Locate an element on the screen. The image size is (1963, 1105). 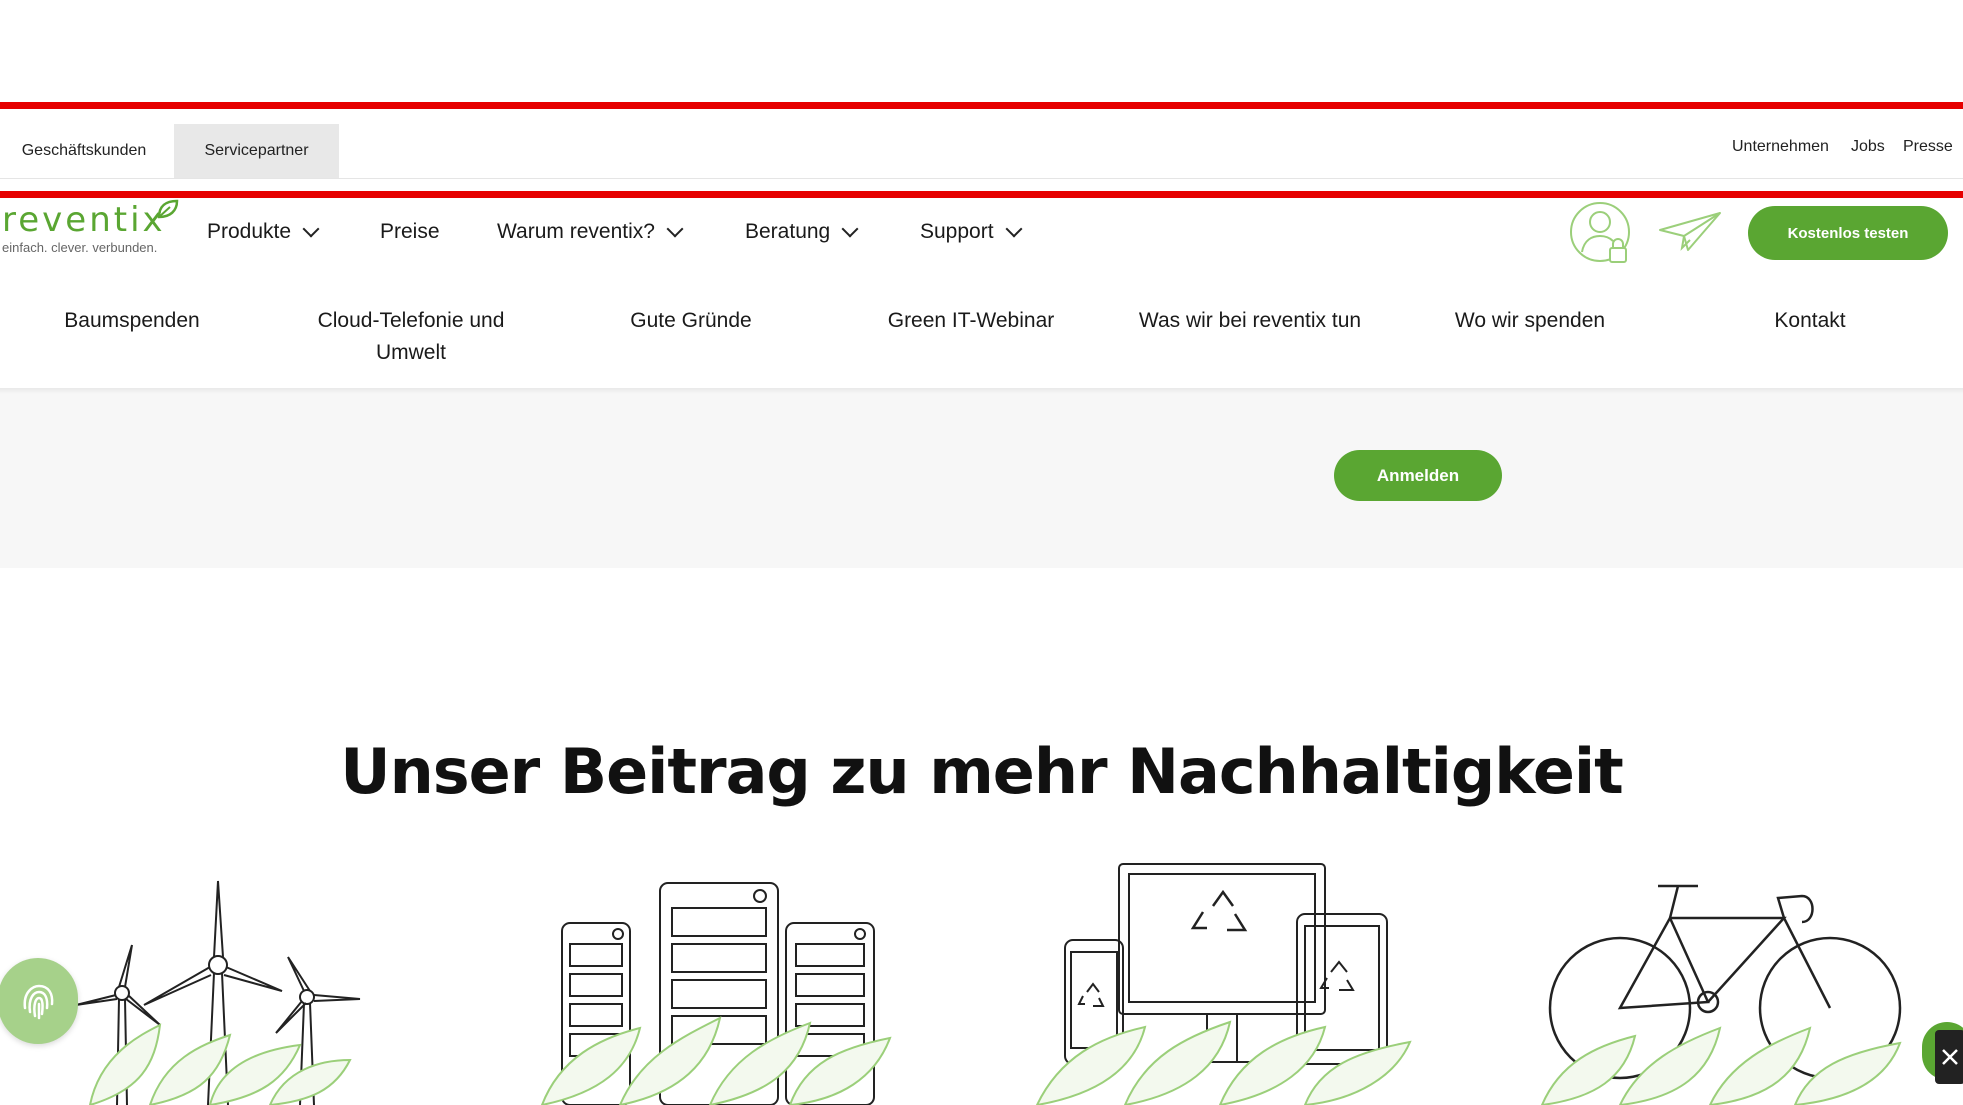
subnav-green-it-webinar: Green IT-Webinar is located at coordinates (971, 321).